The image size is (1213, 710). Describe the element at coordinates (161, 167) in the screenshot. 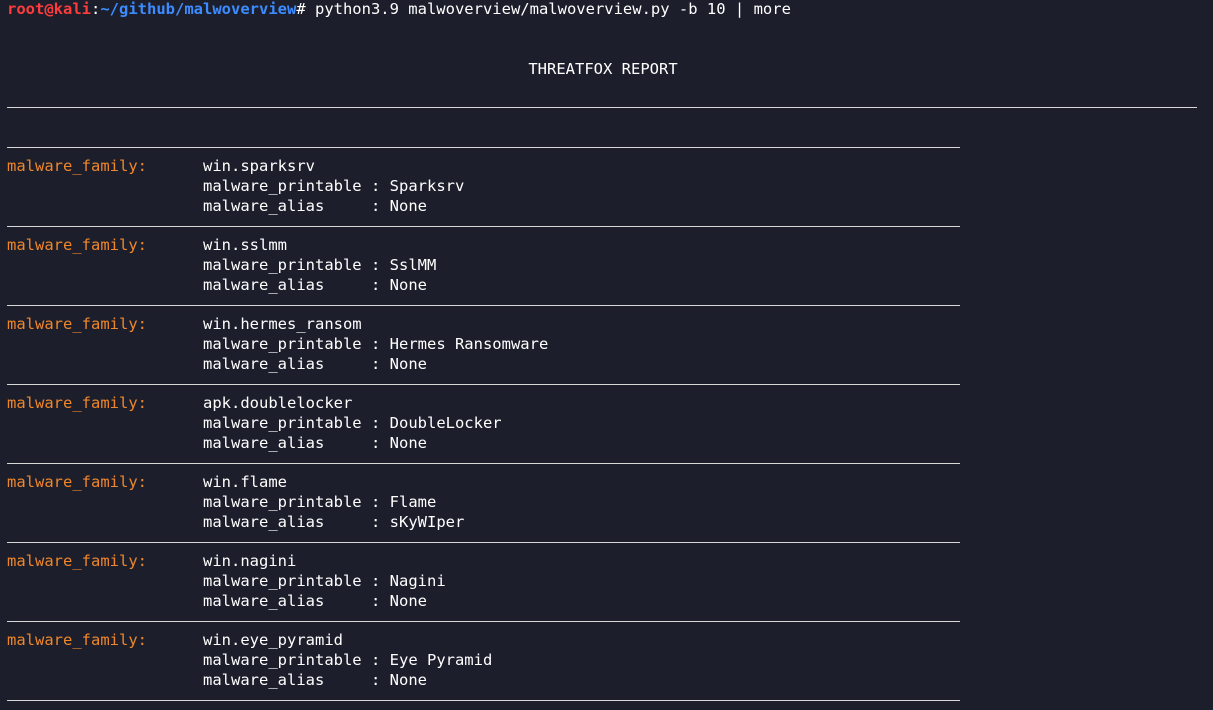

I see `family-row: malware_family: win.sparksrv` at that location.